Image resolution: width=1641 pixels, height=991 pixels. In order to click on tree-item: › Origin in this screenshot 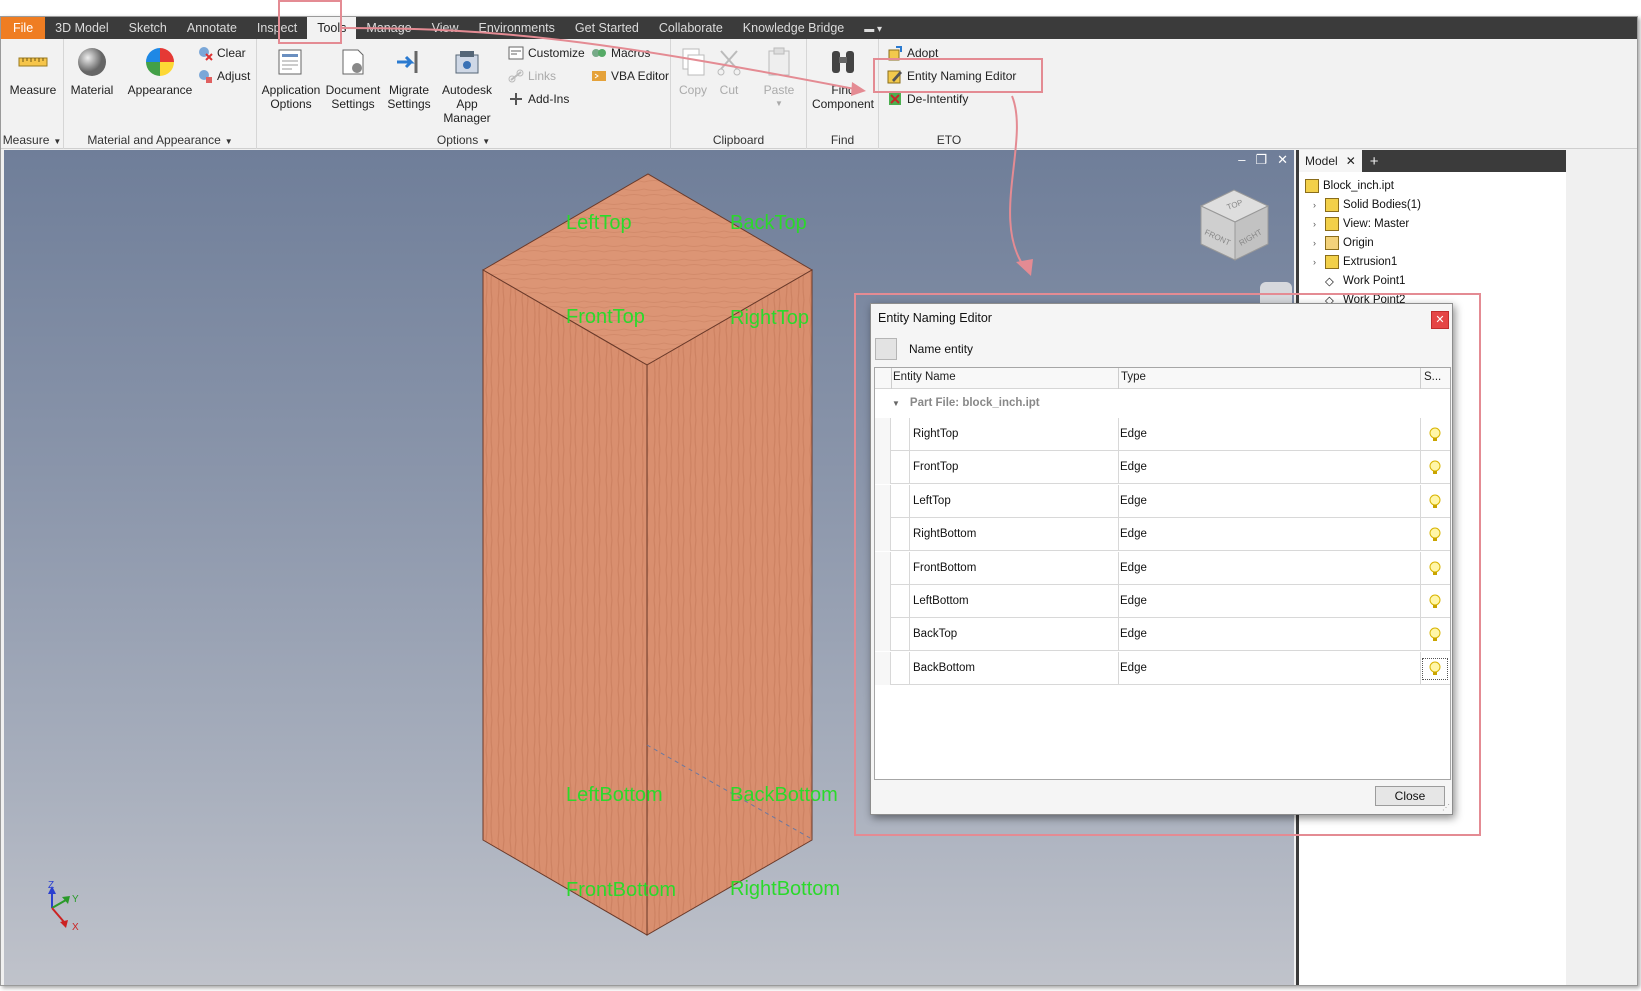, I will do `click(1432, 242)`.